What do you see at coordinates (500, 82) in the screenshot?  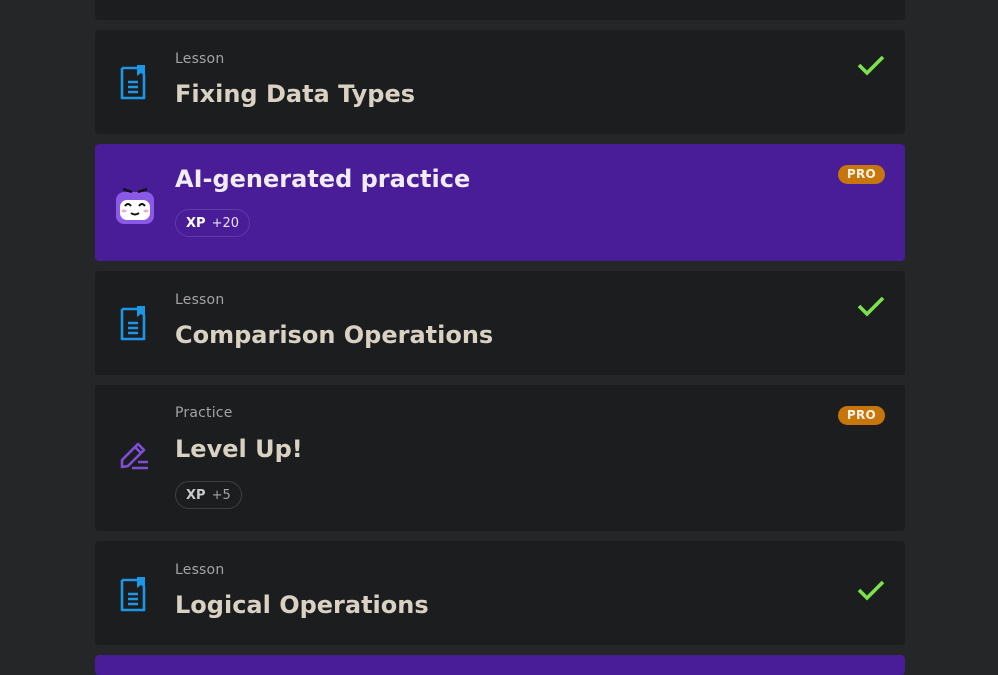 I see `lesson-item-fixing-data-types: Lesson Fixing Data Types` at bounding box center [500, 82].